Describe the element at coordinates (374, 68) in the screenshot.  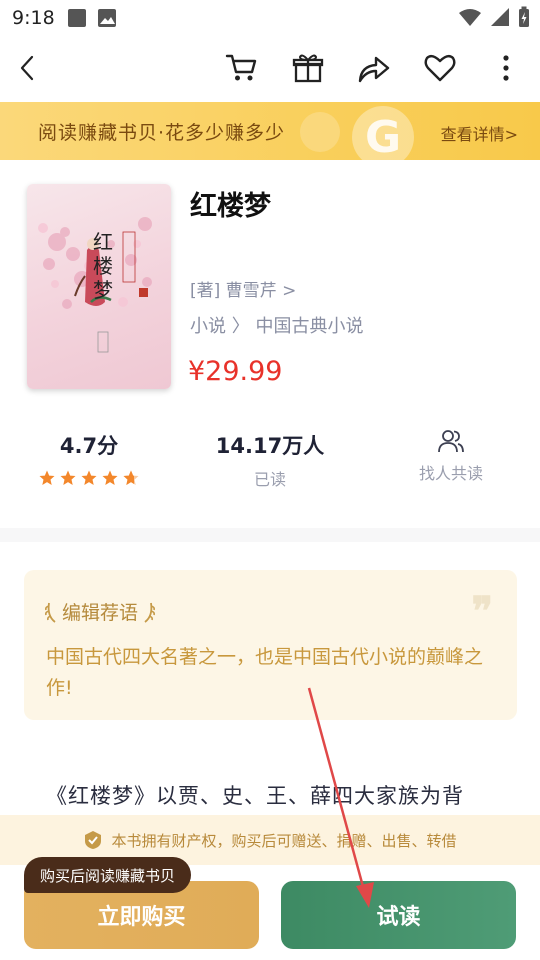
I see `share-icon` at that location.